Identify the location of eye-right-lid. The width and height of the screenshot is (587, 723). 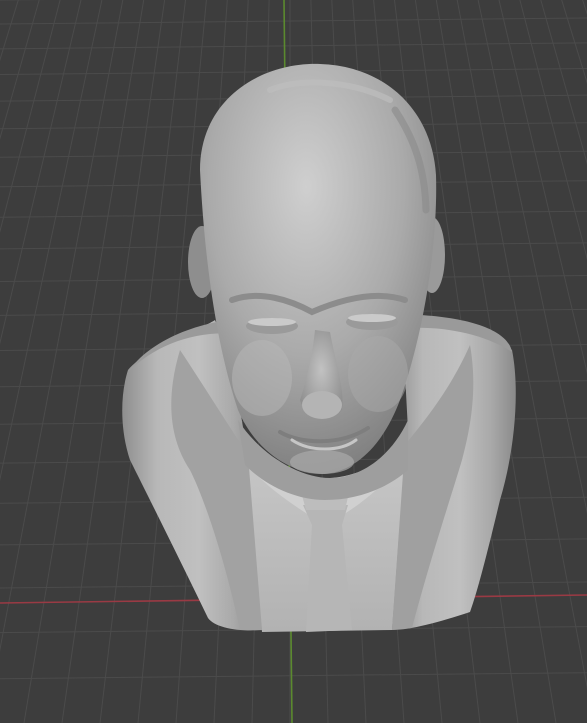
(372, 318).